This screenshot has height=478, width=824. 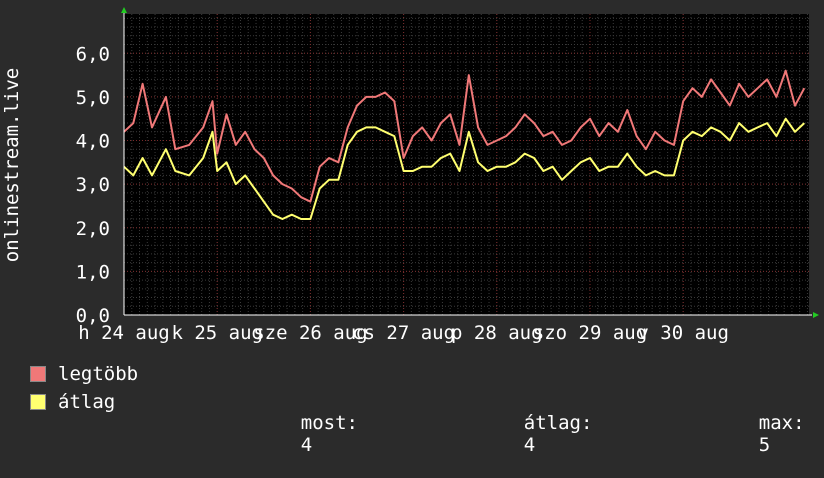 I want to click on y-tick-label: 4,0, so click(x=93, y=142).